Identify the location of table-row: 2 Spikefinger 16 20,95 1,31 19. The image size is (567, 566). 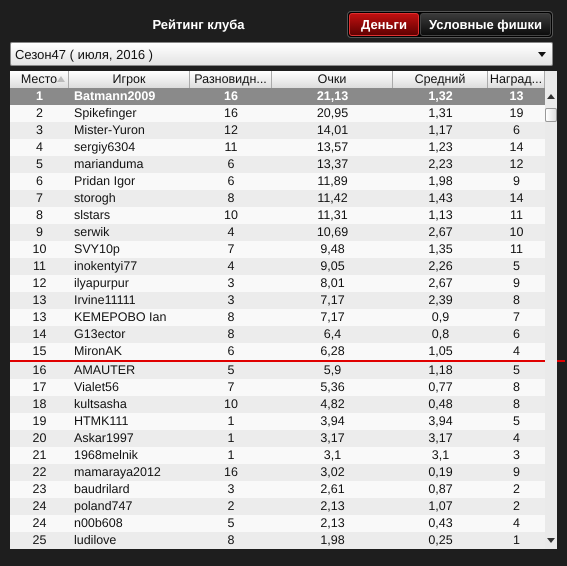
(277, 113).